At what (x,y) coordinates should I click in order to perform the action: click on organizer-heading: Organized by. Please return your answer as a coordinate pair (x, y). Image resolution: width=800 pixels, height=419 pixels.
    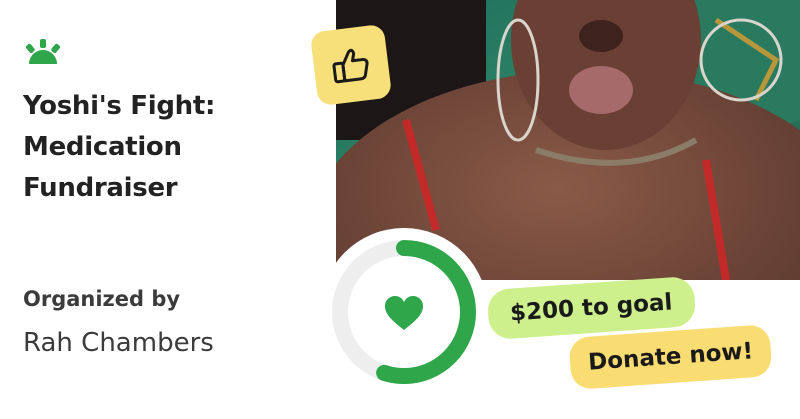
    Looking at the image, I should click on (102, 299).